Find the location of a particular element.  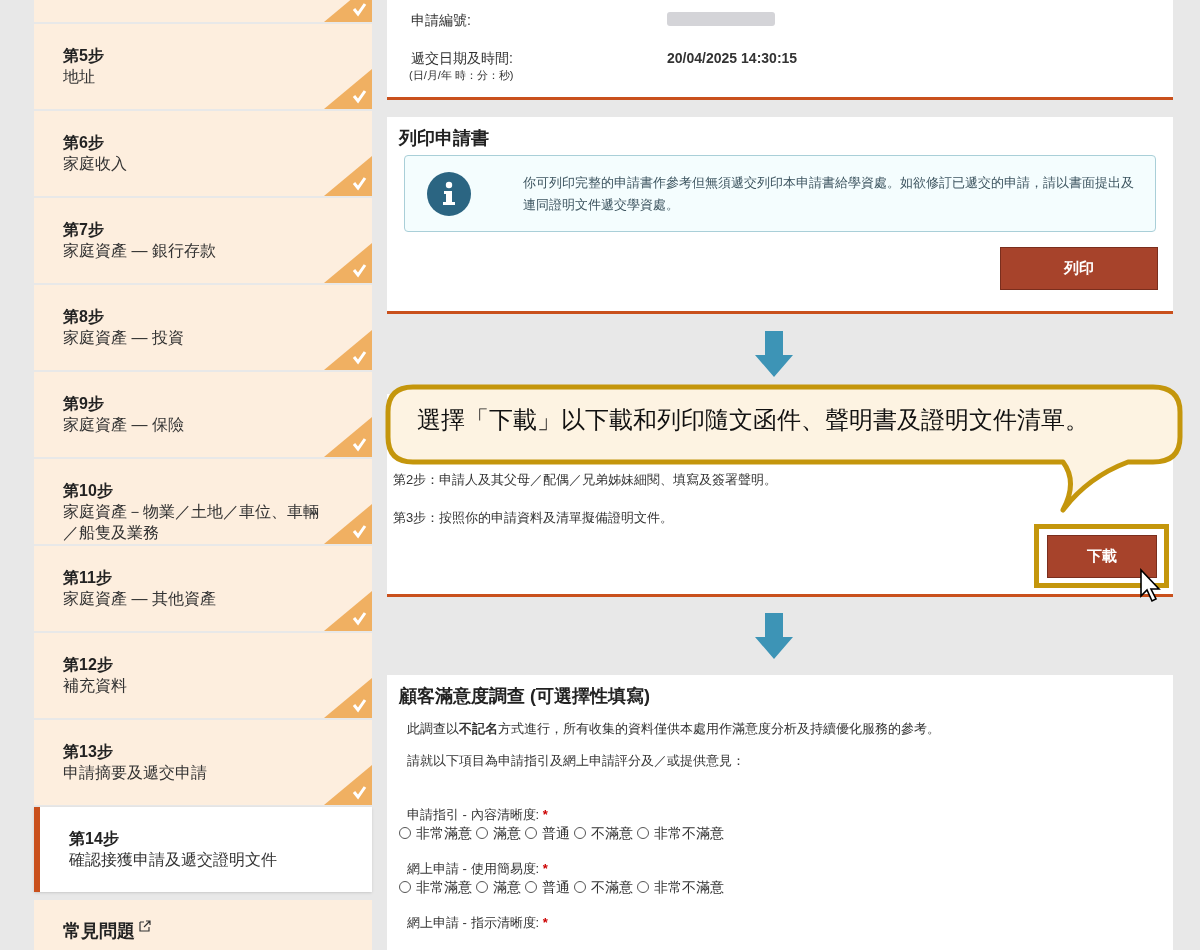

download-button: 下載 is located at coordinates (1101, 556).